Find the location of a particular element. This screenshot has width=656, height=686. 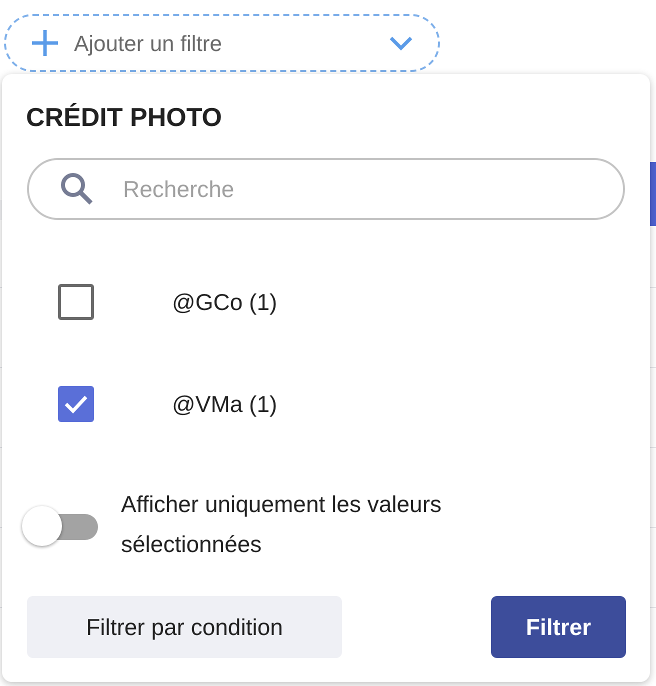

option-label: @GCo (1) is located at coordinates (225, 302).